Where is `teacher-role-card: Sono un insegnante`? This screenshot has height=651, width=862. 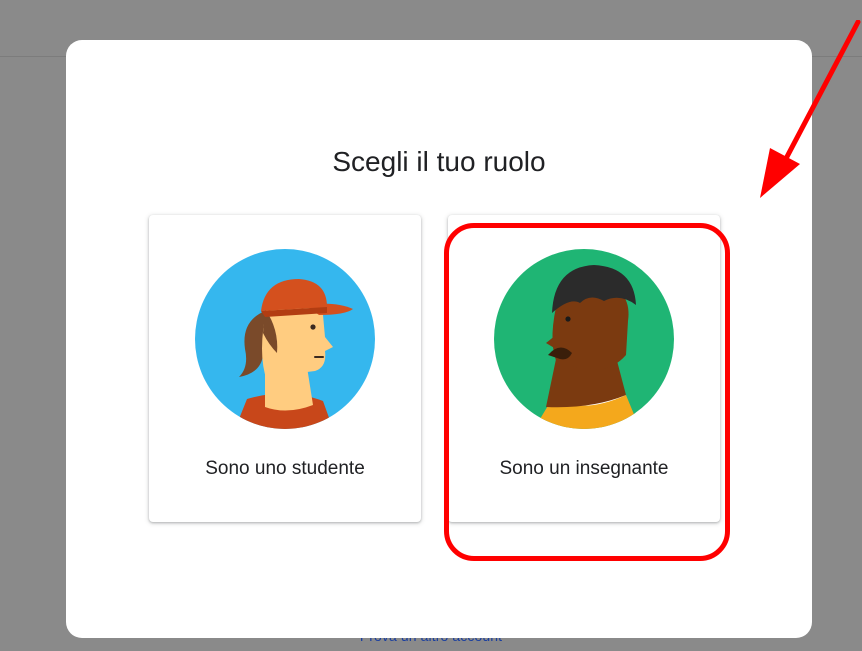
teacher-role-card: Sono un insegnante is located at coordinates (584, 368).